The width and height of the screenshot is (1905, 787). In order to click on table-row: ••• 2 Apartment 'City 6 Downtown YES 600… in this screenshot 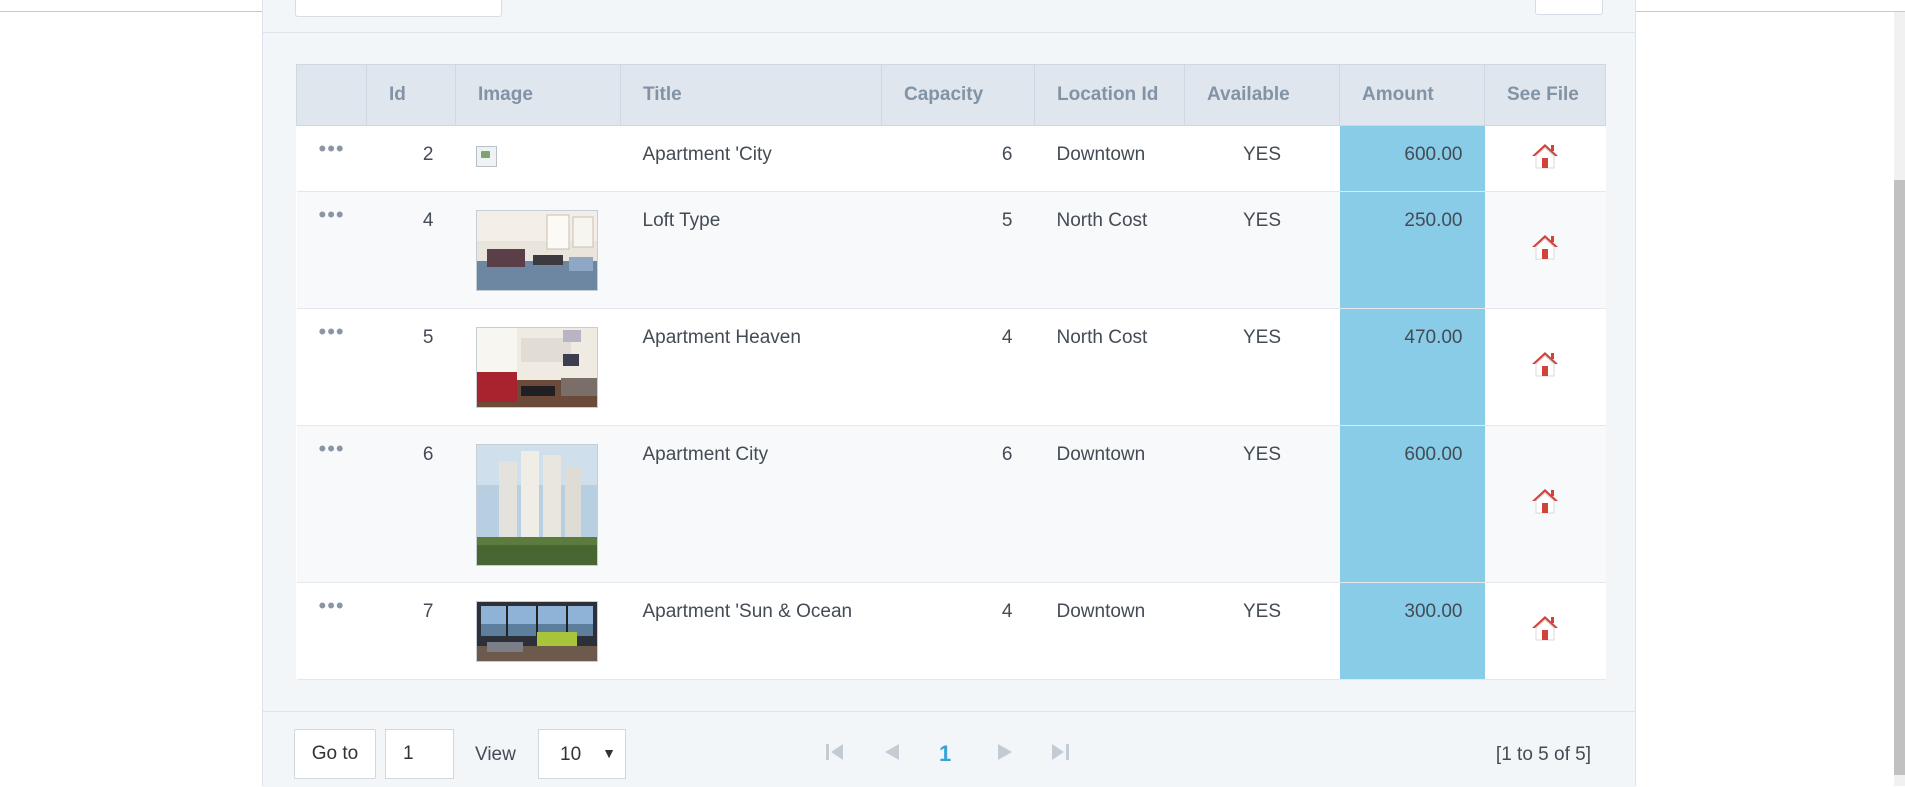, I will do `click(951, 158)`.